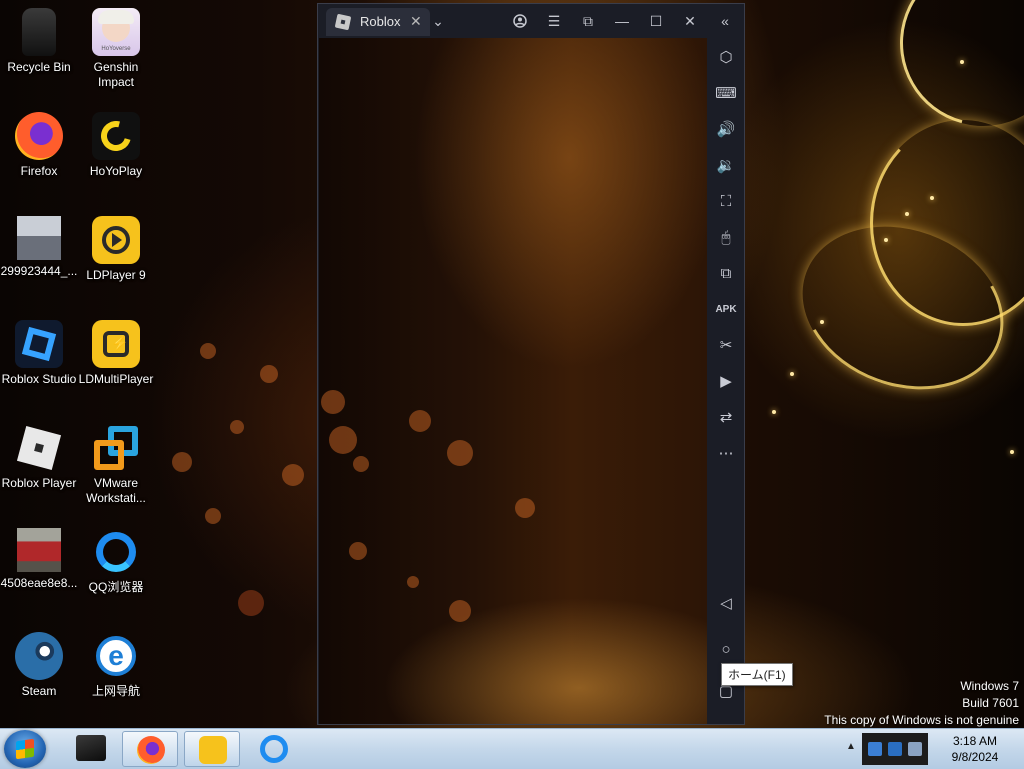 Image resolution: width=1024 pixels, height=769 pixels. I want to click on chevron-down-icon: ⌄, so click(438, 21).